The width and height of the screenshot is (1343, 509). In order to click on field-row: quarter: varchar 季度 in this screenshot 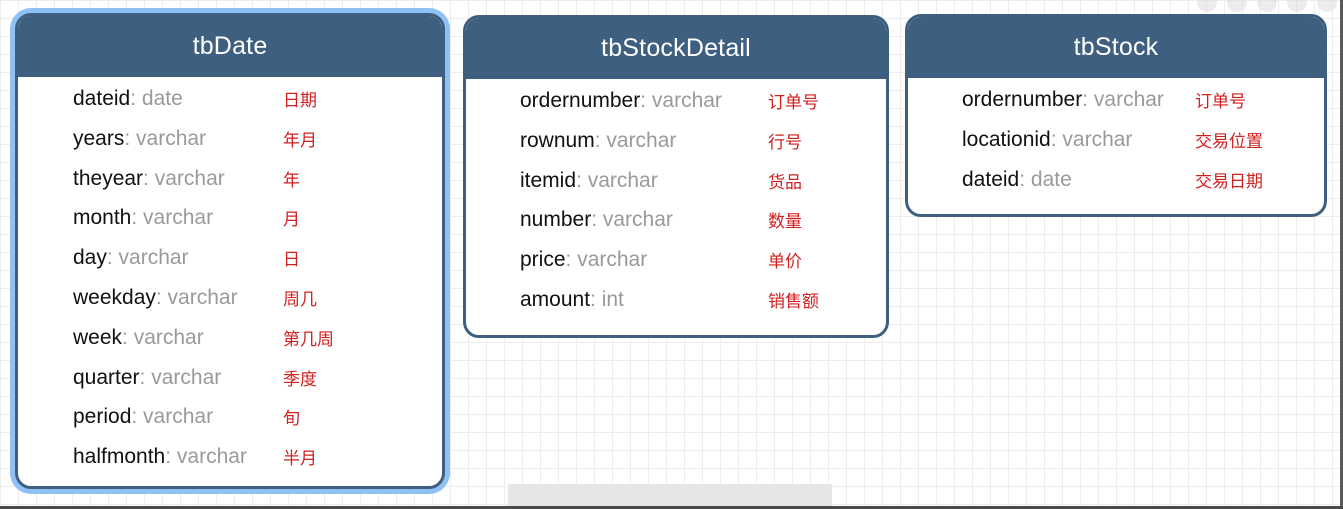, I will do `click(230, 380)`.